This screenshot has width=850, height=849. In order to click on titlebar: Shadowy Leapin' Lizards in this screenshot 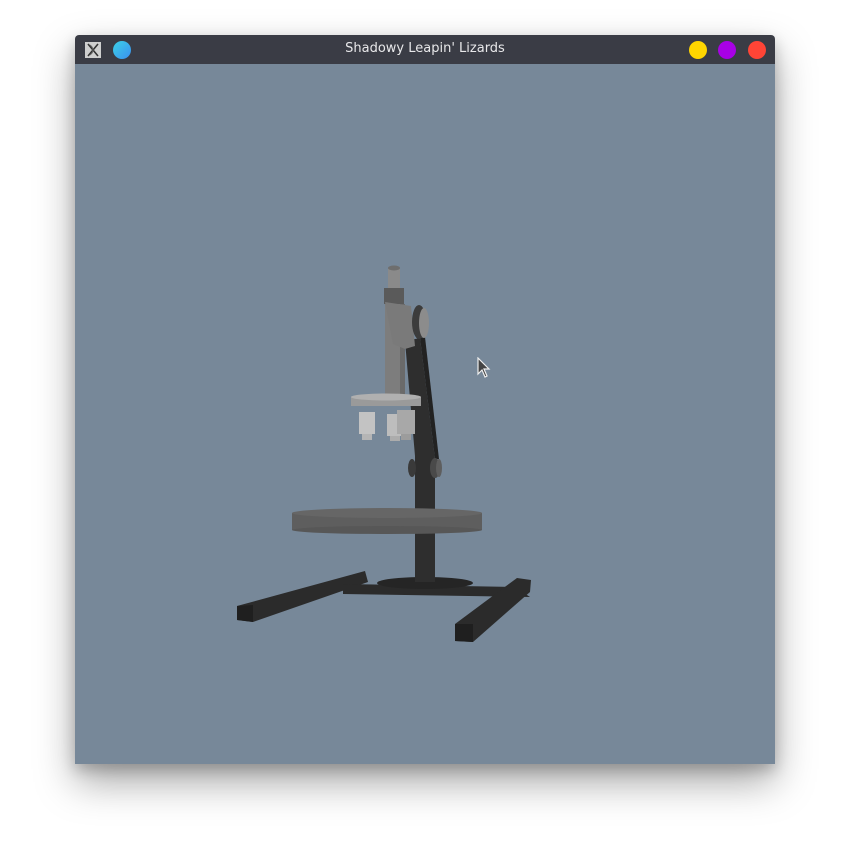, I will do `click(425, 49)`.